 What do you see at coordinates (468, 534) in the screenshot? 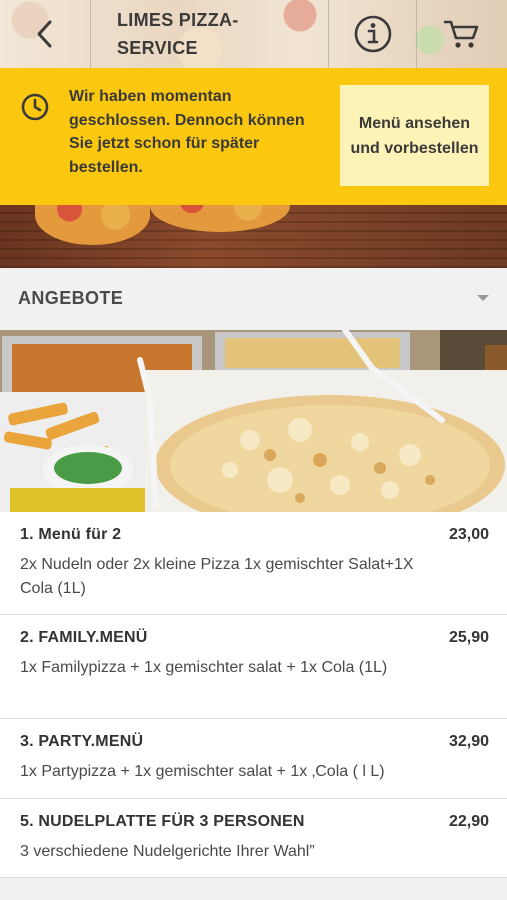
I see `menu-item-price: 23,00` at bounding box center [468, 534].